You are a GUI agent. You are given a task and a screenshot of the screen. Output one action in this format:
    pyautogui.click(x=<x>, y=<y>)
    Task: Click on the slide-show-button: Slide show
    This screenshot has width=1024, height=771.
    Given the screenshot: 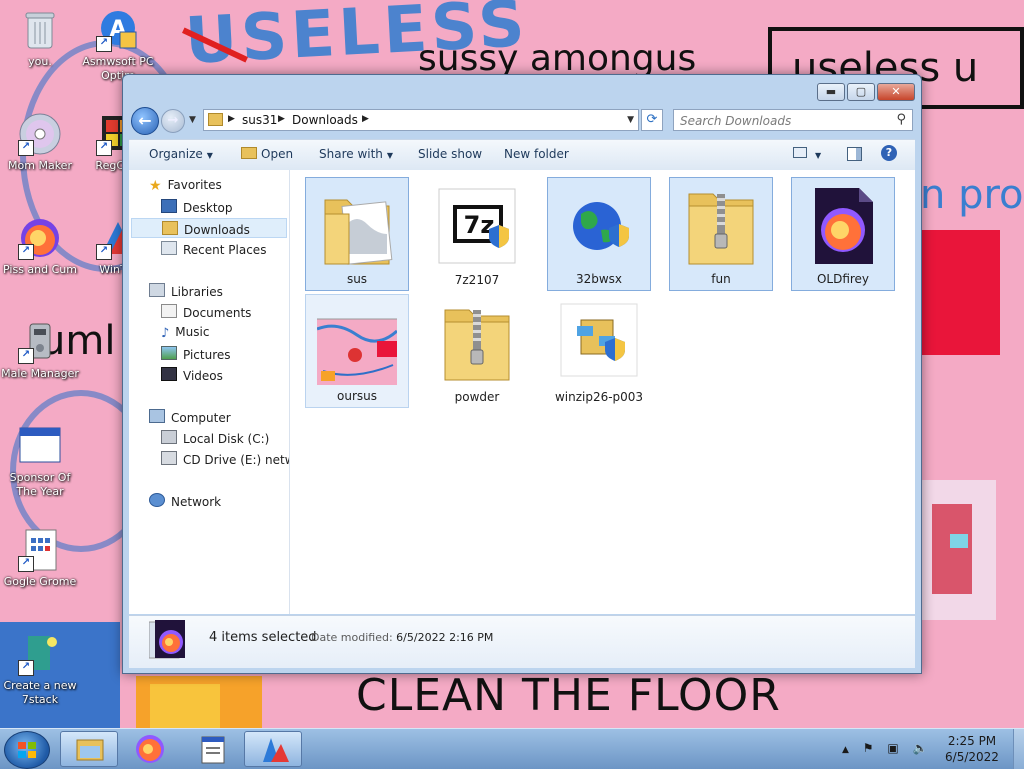 What is the action you would take?
    pyautogui.click(x=450, y=154)
    